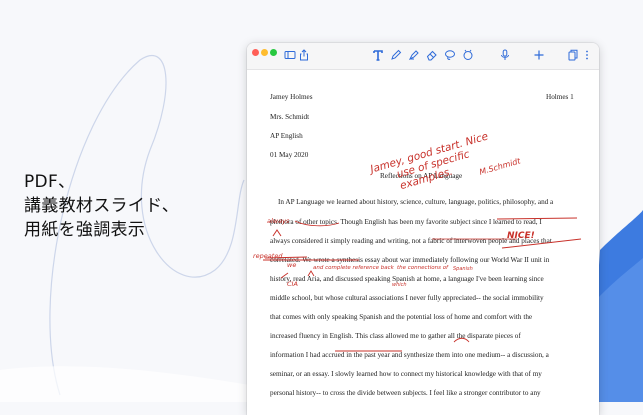 This screenshot has height=415, width=643. I want to click on promo-line-1: PDF、, so click(50, 182).